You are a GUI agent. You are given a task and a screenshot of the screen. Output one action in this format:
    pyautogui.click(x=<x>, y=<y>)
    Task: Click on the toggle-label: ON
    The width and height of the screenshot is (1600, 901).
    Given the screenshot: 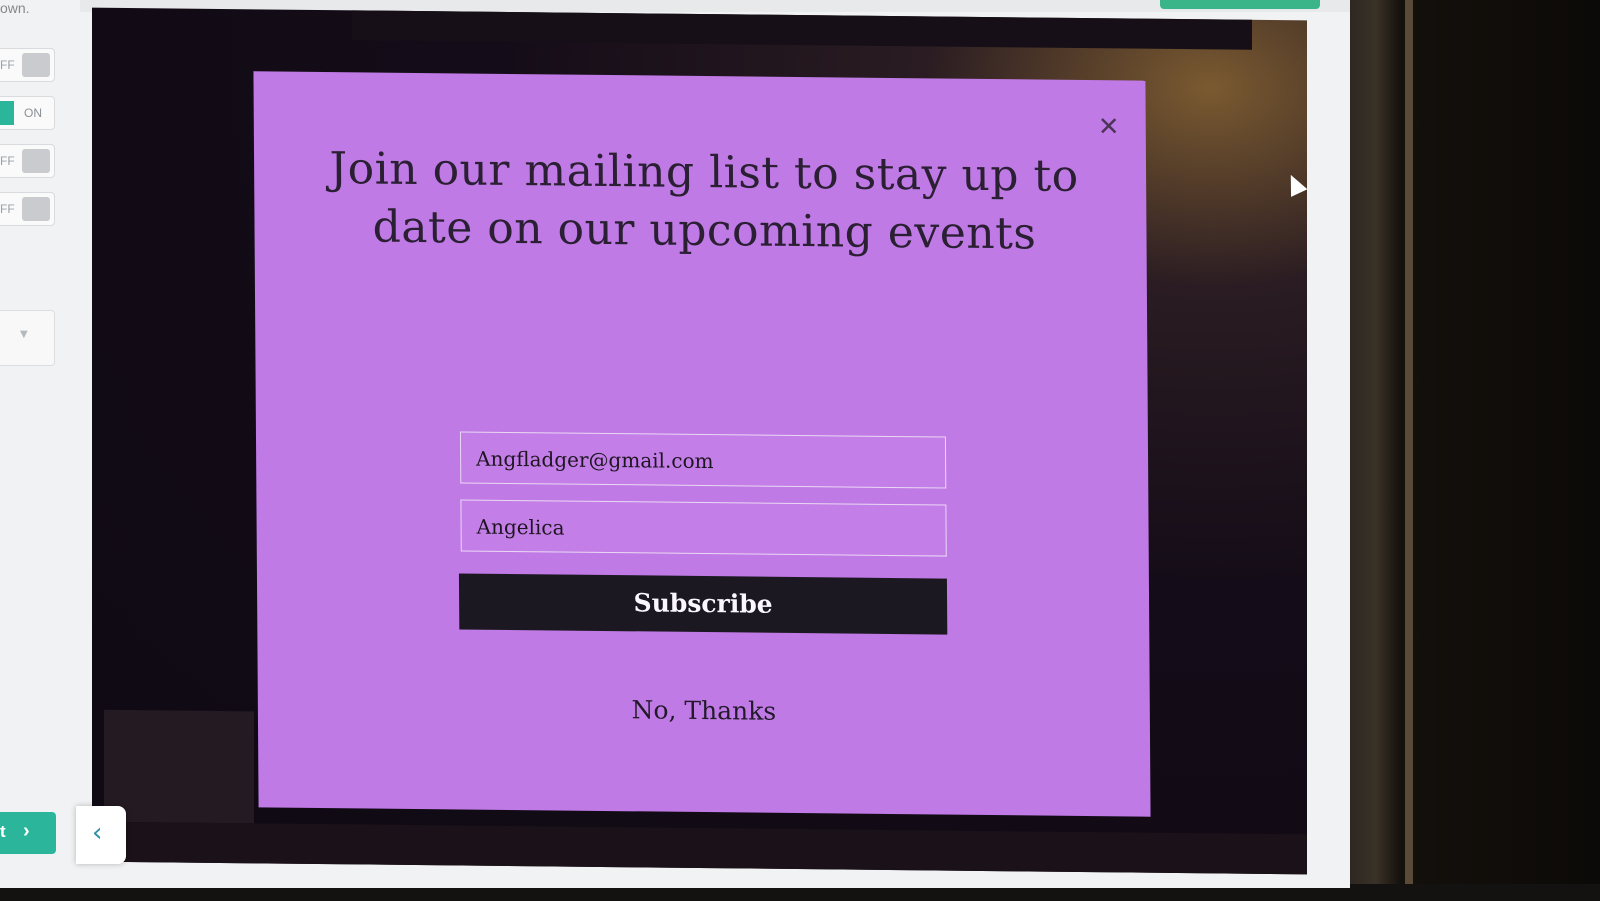 What is the action you would take?
    pyautogui.click(x=33, y=113)
    